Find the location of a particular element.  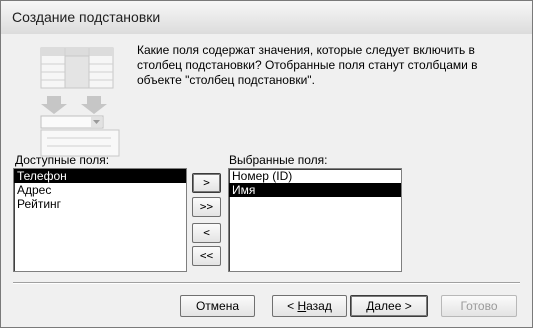

chosen-fields-list: Номер (ID) Имя is located at coordinates (315, 220).